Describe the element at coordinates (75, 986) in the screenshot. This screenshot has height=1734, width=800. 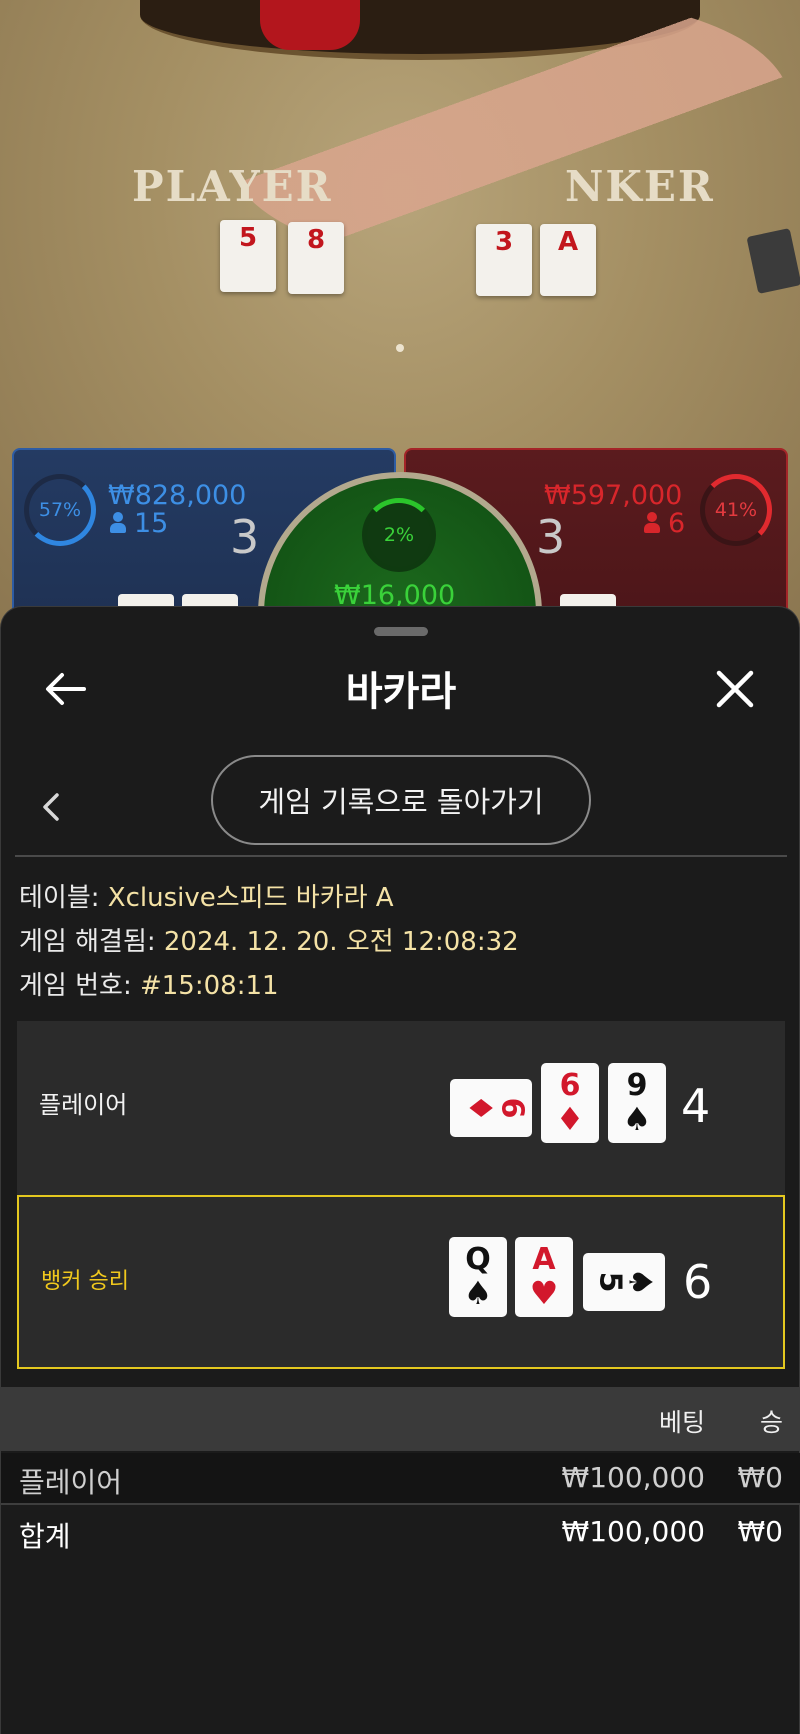
I see `game-number-label: 게임 번호:` at that location.